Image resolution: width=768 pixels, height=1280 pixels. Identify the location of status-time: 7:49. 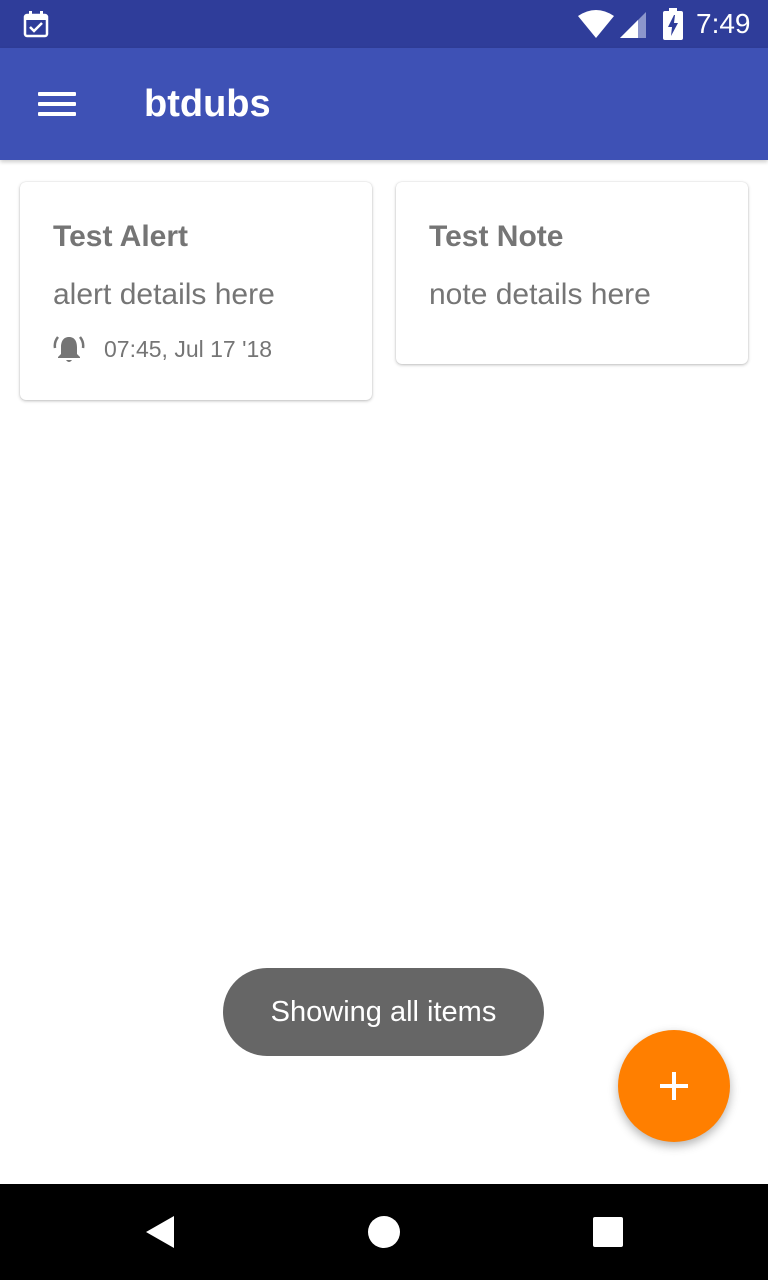
(723, 23).